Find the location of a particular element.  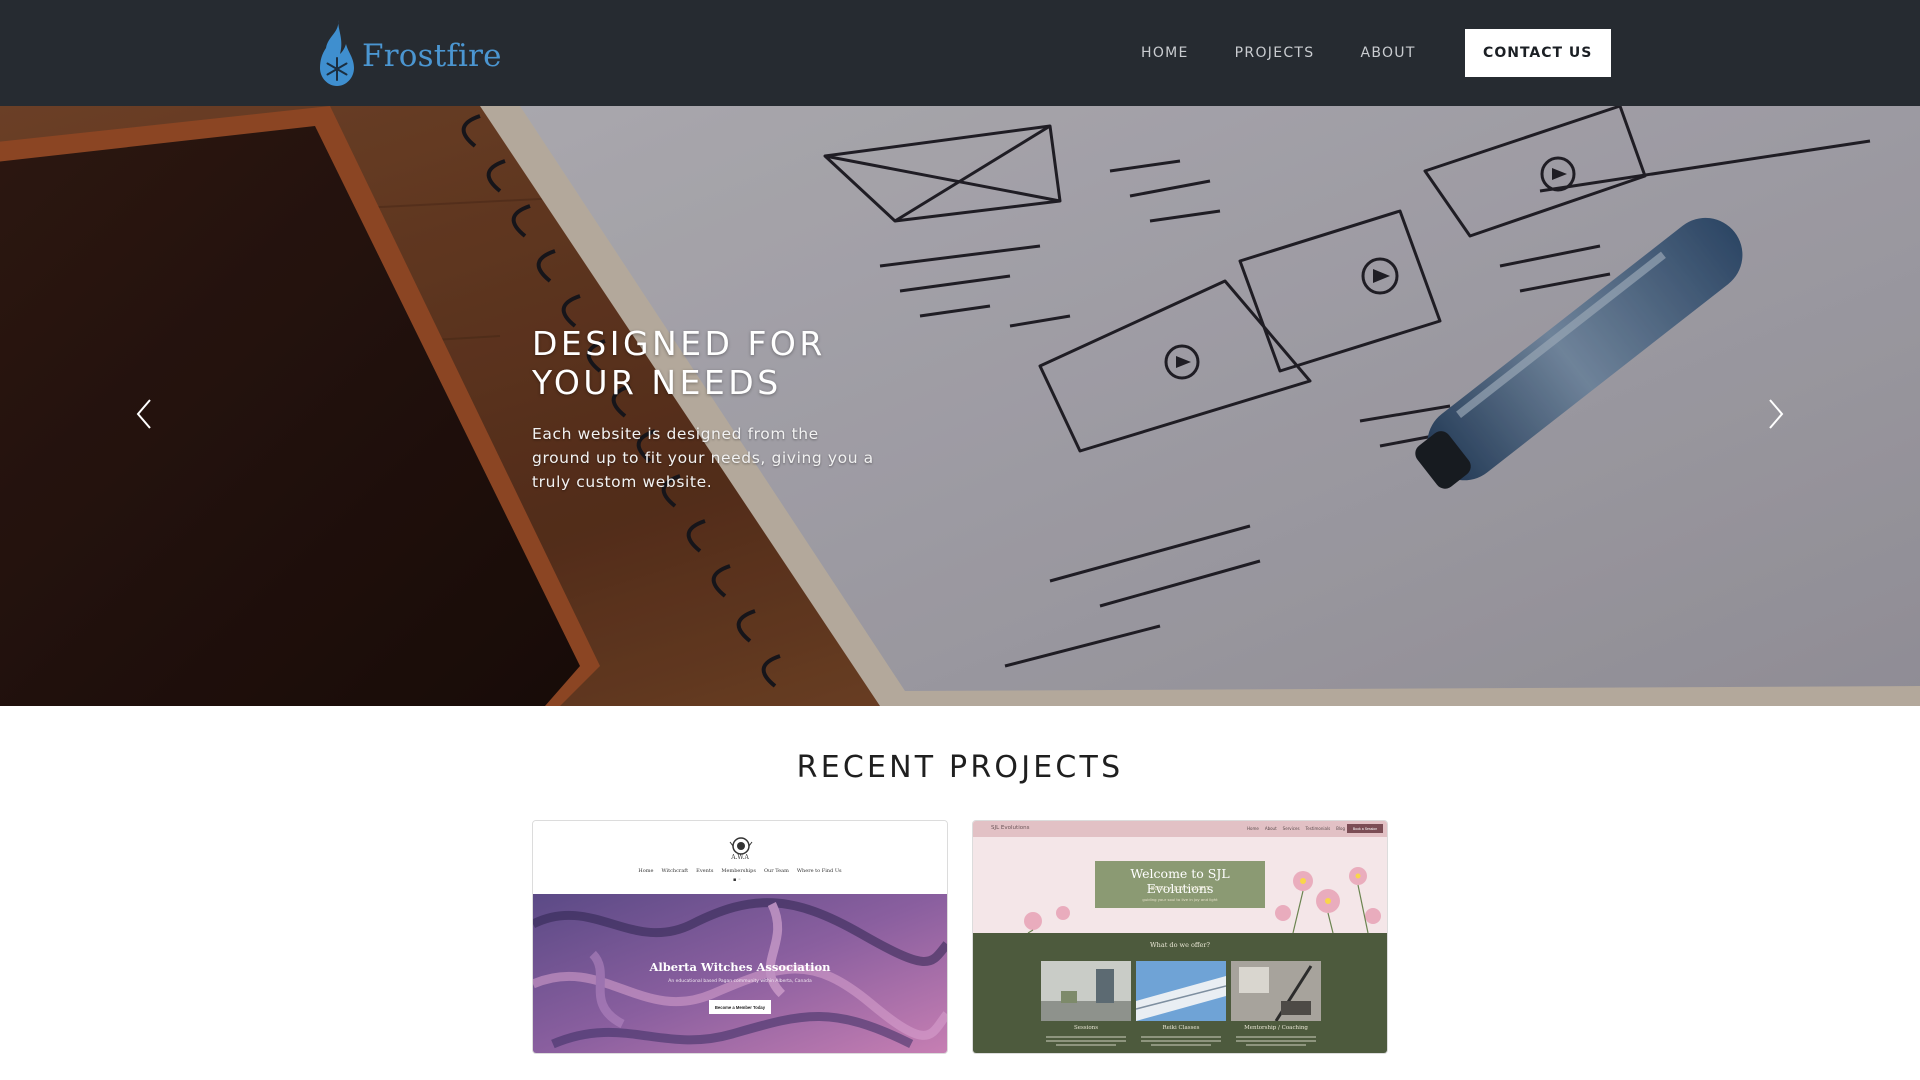

sjl-tile-label: Sessions is located at coordinates (1086, 1028).